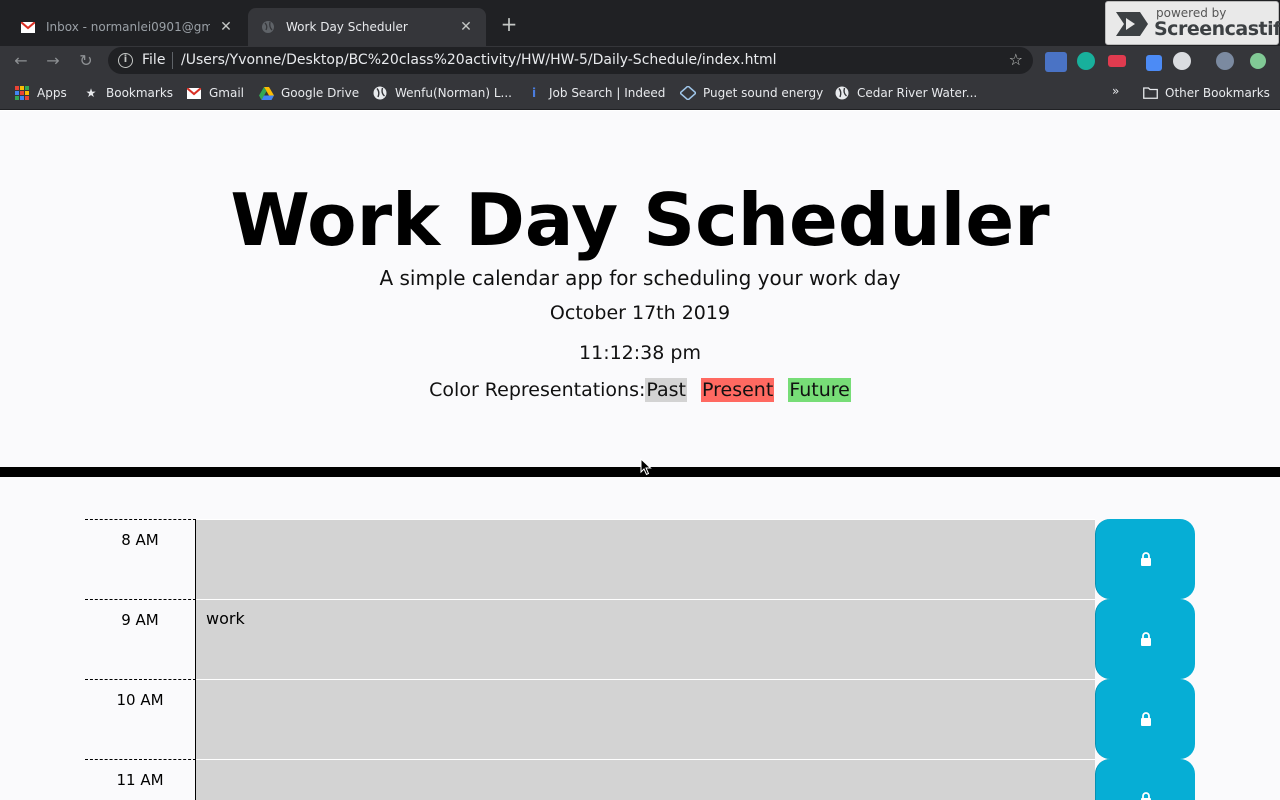 Image resolution: width=1280 pixels, height=800 pixels. Describe the element at coordinates (1086, 61) in the screenshot. I see `extension-grammarly-icon` at that location.